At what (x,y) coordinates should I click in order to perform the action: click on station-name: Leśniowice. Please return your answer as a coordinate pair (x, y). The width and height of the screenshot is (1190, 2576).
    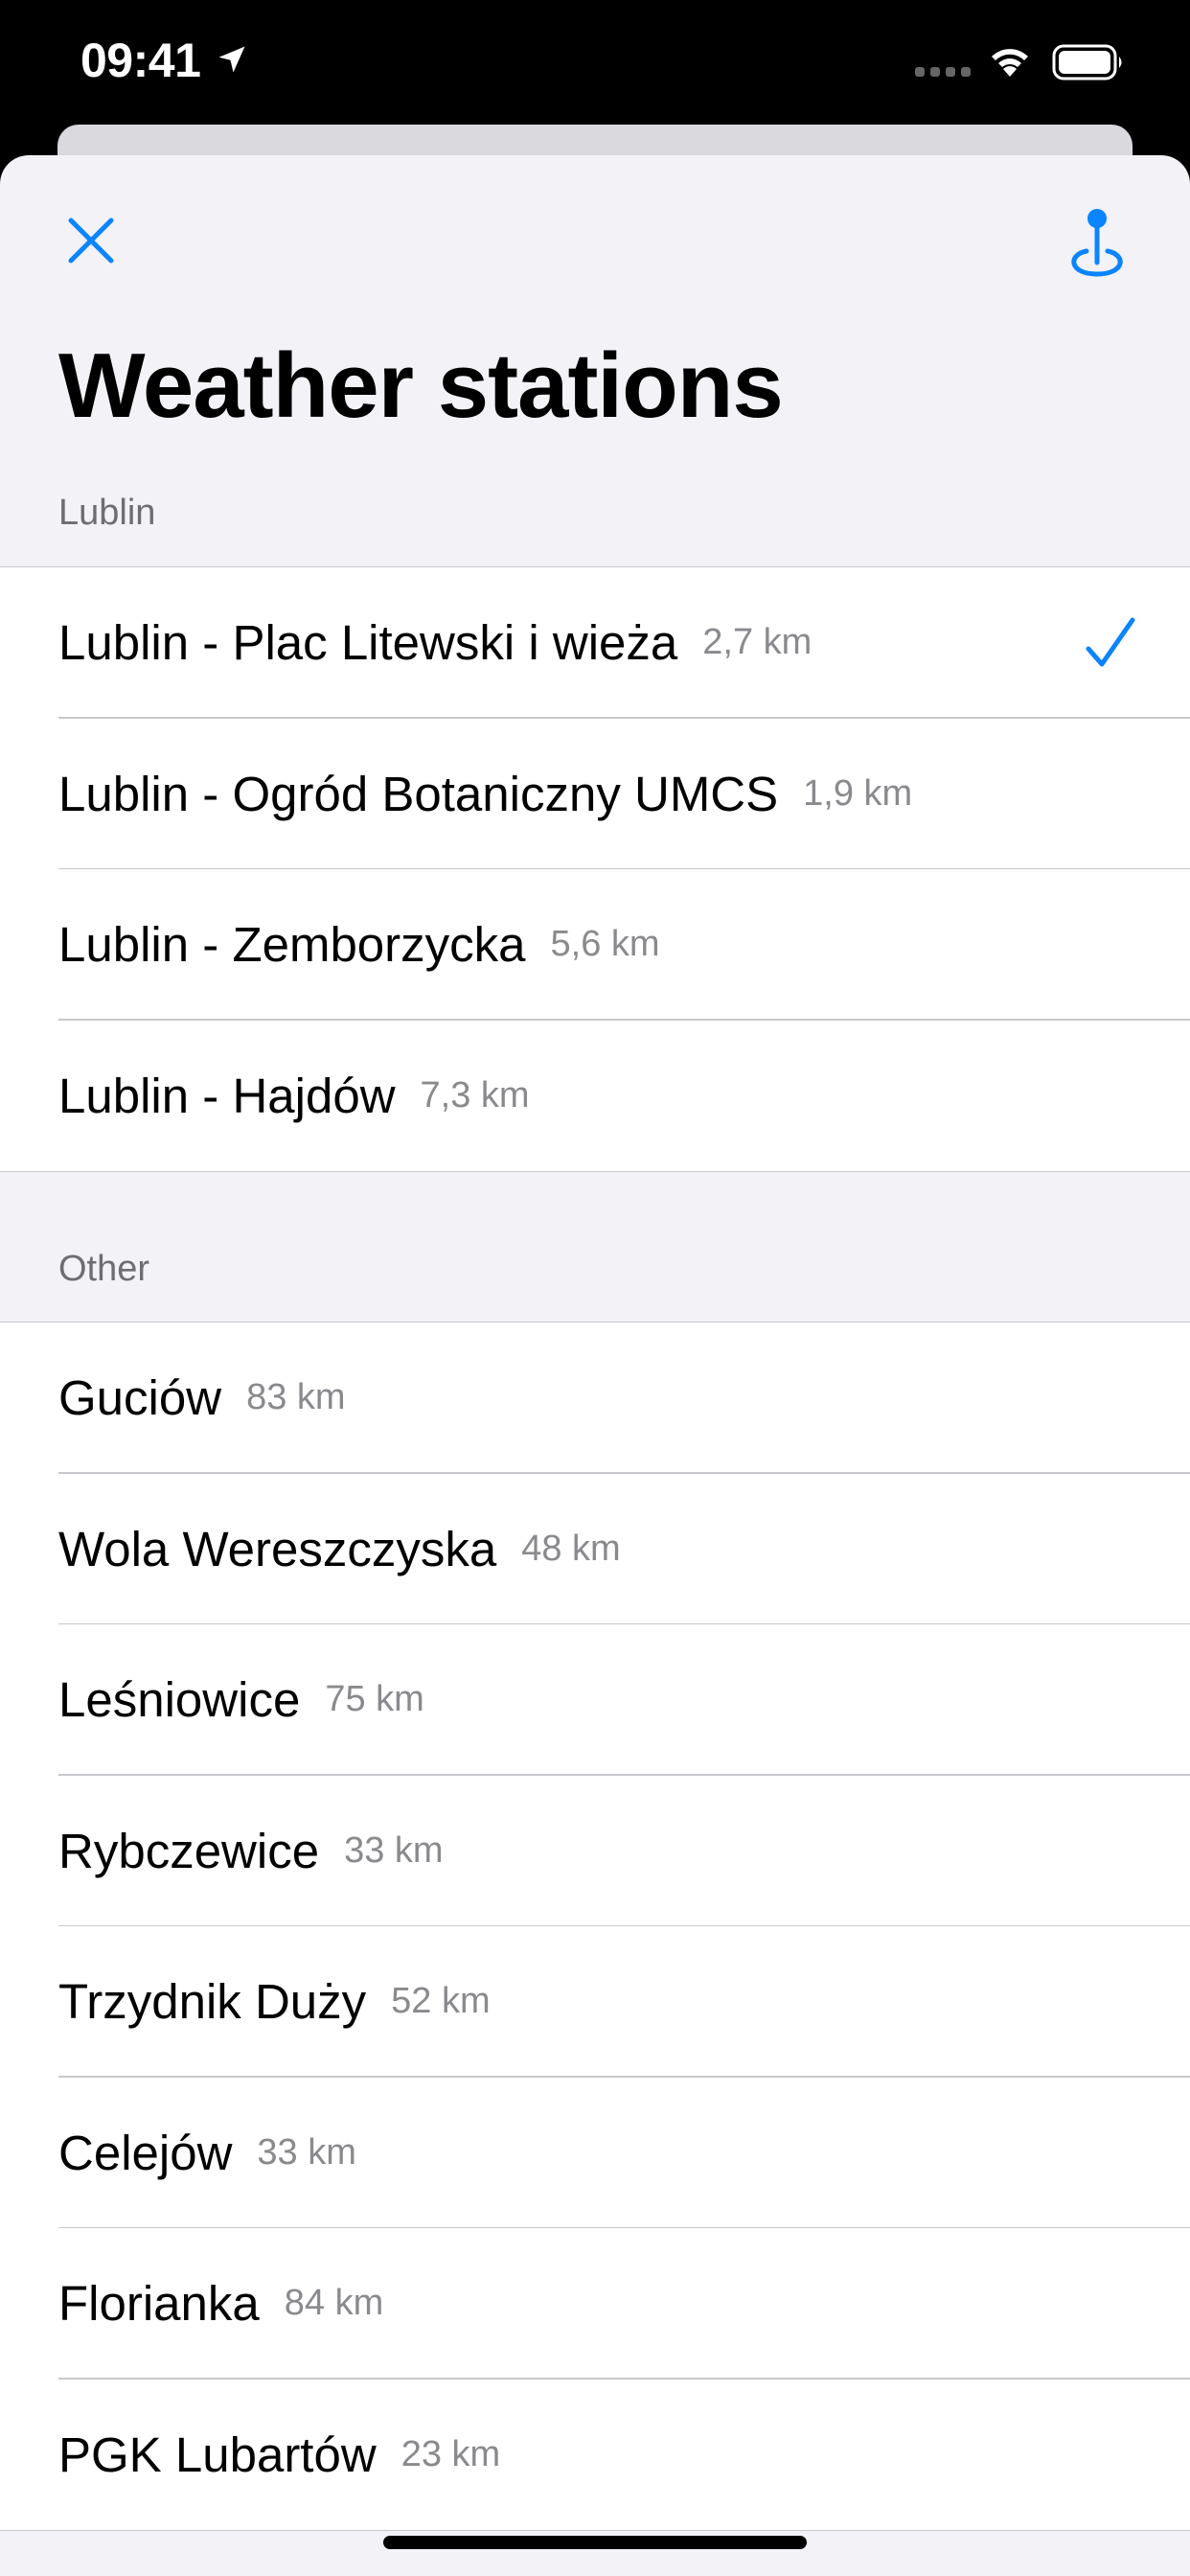
    Looking at the image, I should click on (179, 1700).